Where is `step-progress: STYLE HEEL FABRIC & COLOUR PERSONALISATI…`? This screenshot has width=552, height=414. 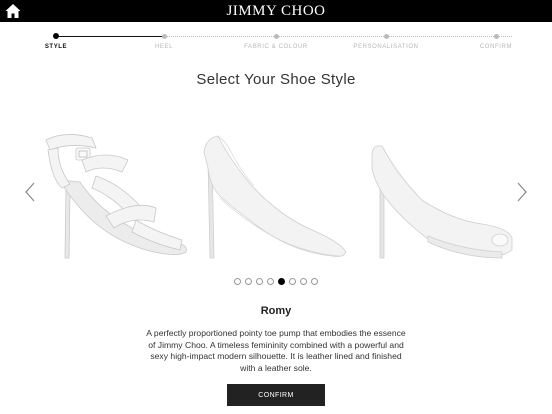 step-progress: STYLE HEEL FABRIC & COLOUR PERSONALISATI… is located at coordinates (276, 43).